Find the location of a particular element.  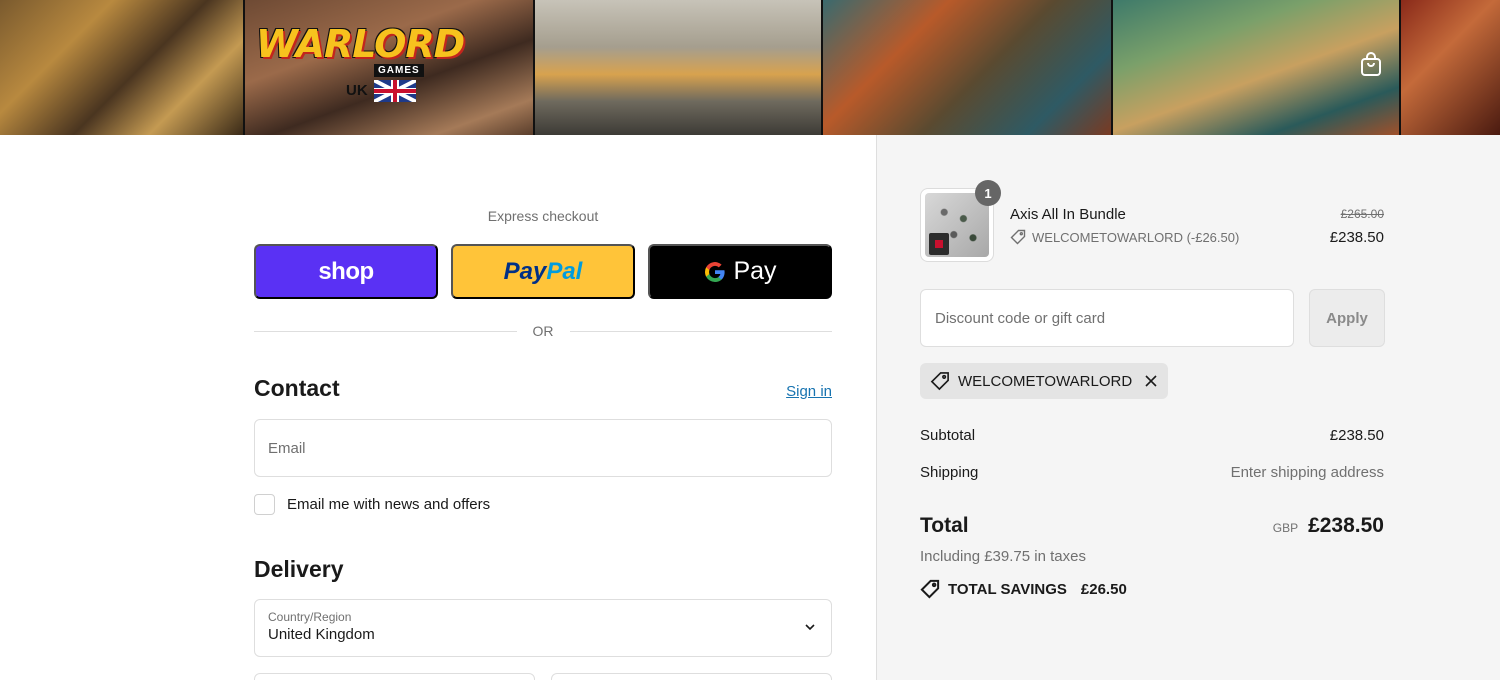

logo-wordmark: WARLORD is located at coordinates (360, 44).